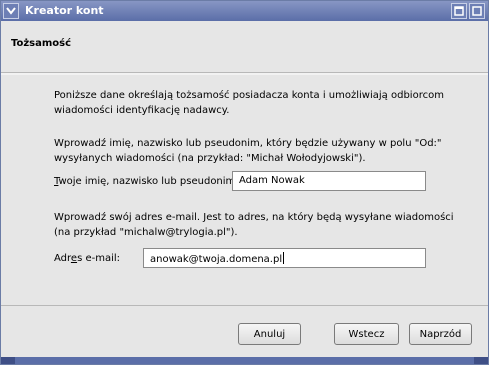  I want to click on email-field-label: Adres e-mail:, so click(87, 258).